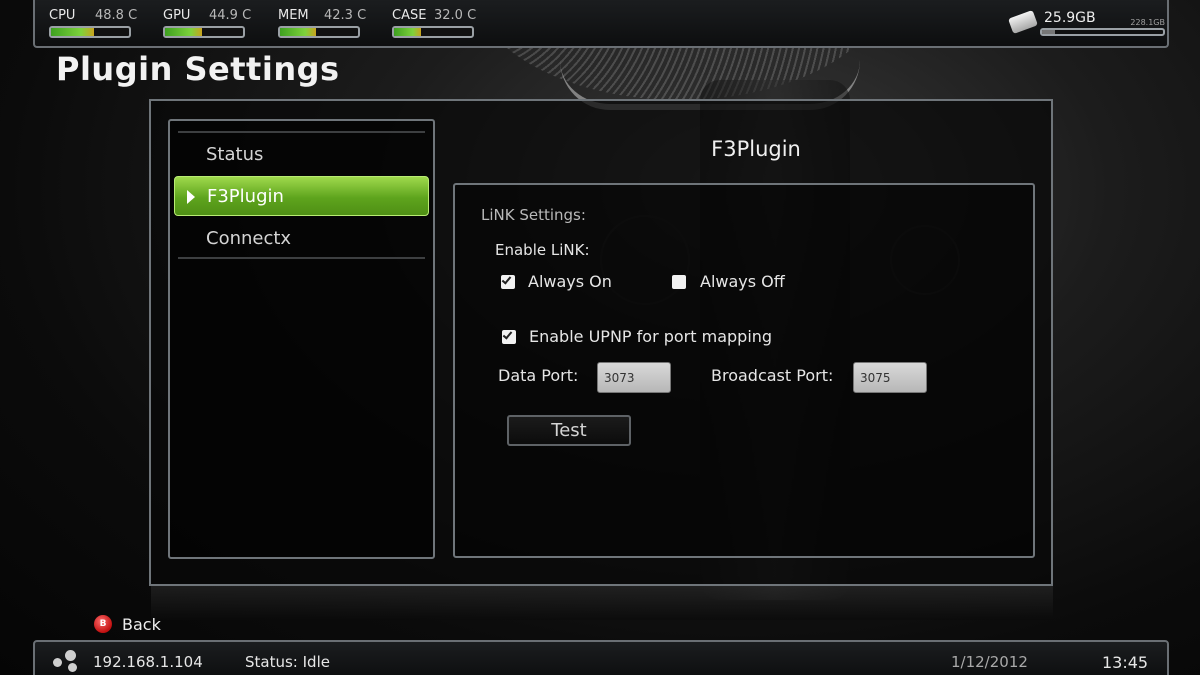  Describe the element at coordinates (1147, 22) in the screenshot. I see `disk-total: 228.1GB` at that location.